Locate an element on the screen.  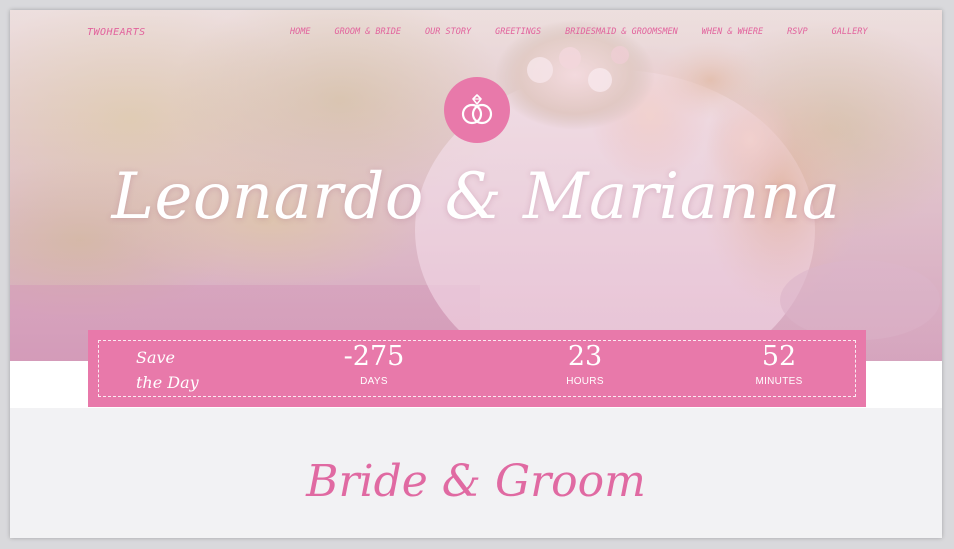
wedding-emblem is located at coordinates (477, 110).